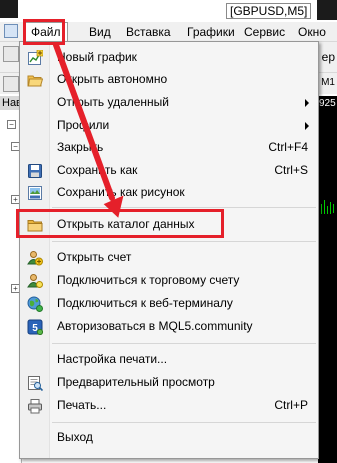 The image size is (337, 463). Describe the element at coordinates (97, 170) in the screenshot. I see `menu-item-label: Сохранить как` at that location.